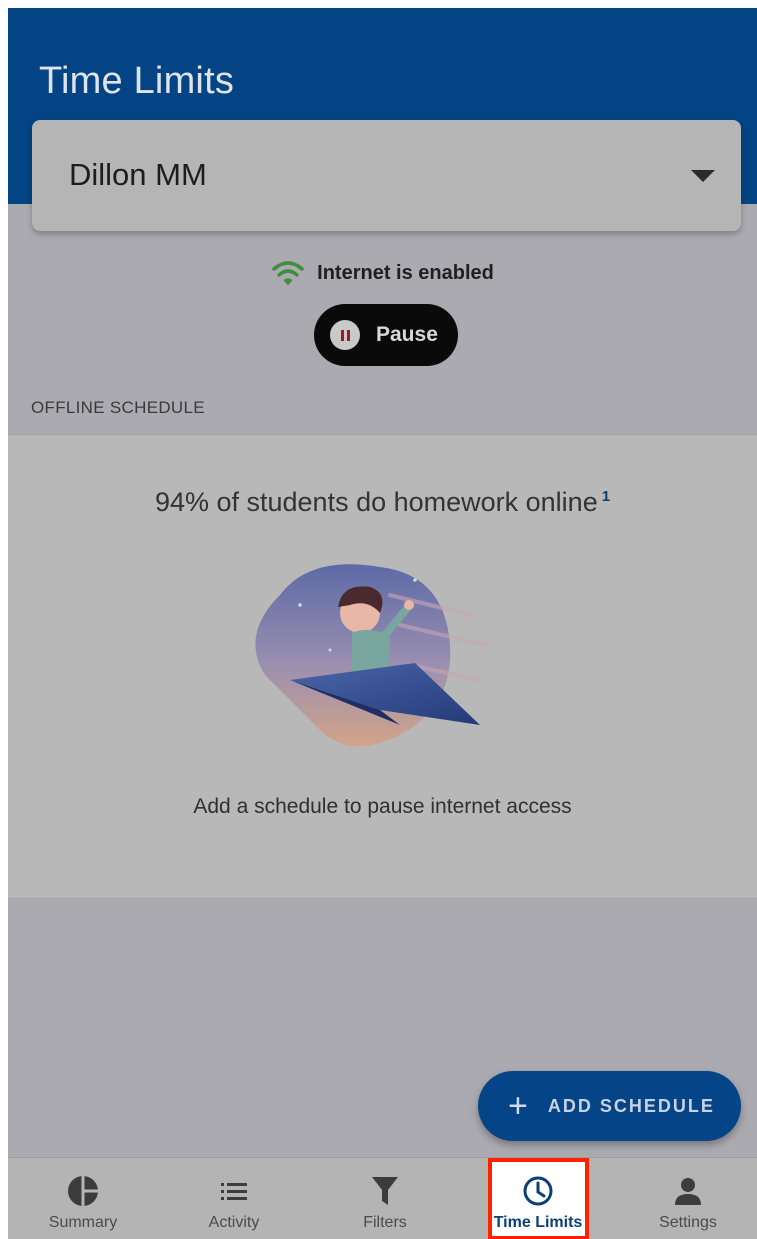 The image size is (757, 1239). Describe the element at coordinates (382, 806) in the screenshot. I see `empty-schedule-caption: Add a schedule to pause internet access` at that location.